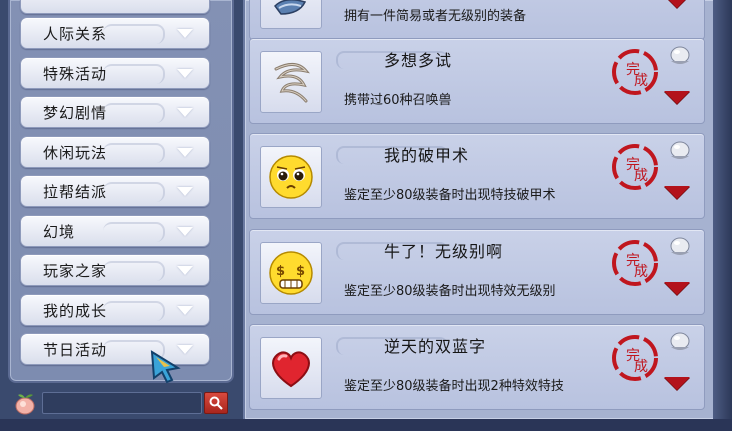 The height and width of the screenshot is (431, 732). I want to click on category-button-leisure: 休闲玩法, so click(115, 152).